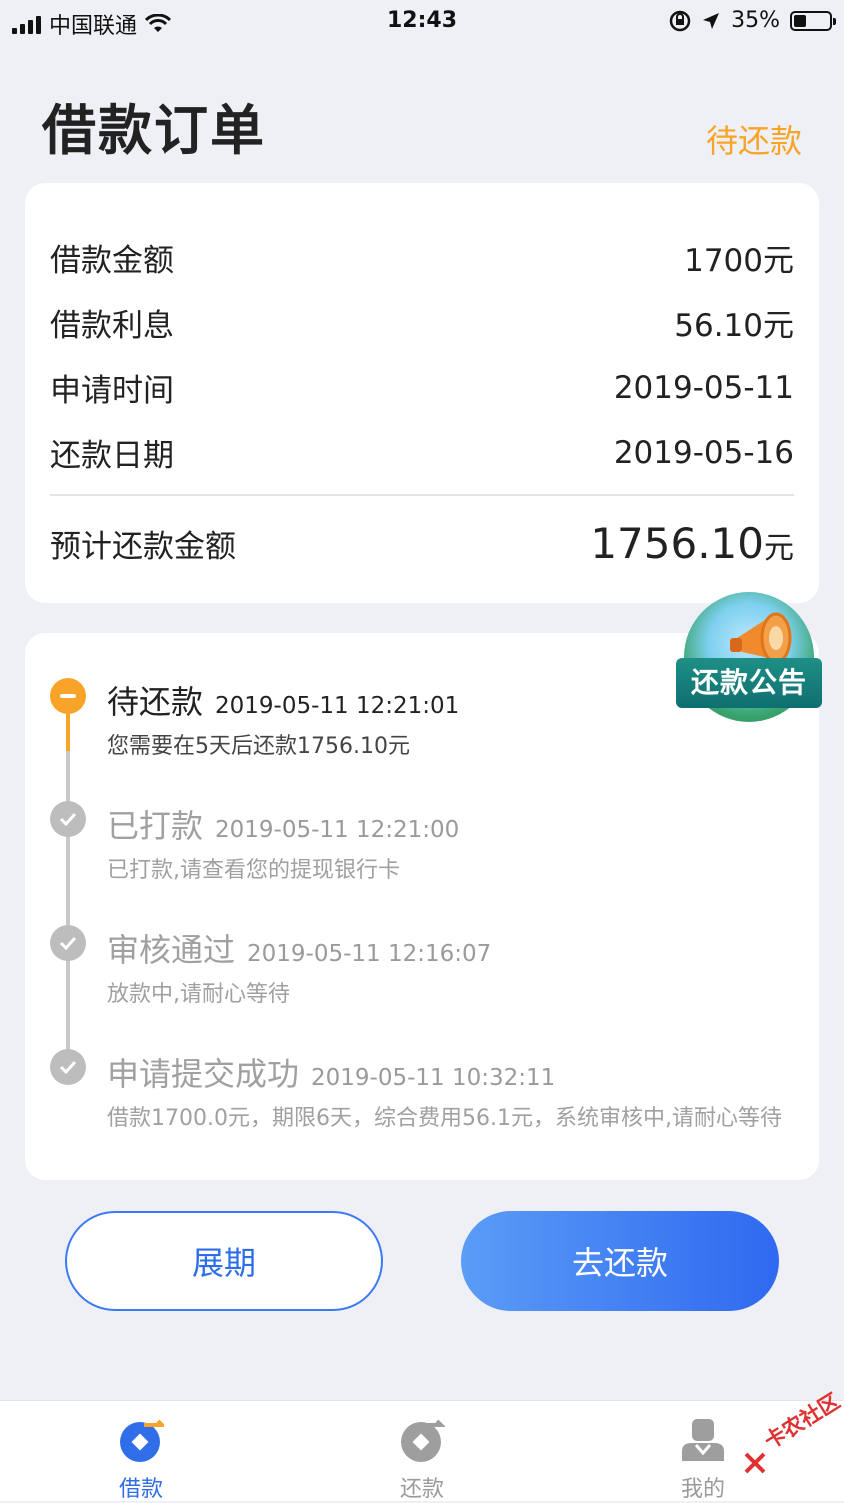  Describe the element at coordinates (203, 1074) in the screenshot. I see `timeline-title: 申请提交成功` at that location.